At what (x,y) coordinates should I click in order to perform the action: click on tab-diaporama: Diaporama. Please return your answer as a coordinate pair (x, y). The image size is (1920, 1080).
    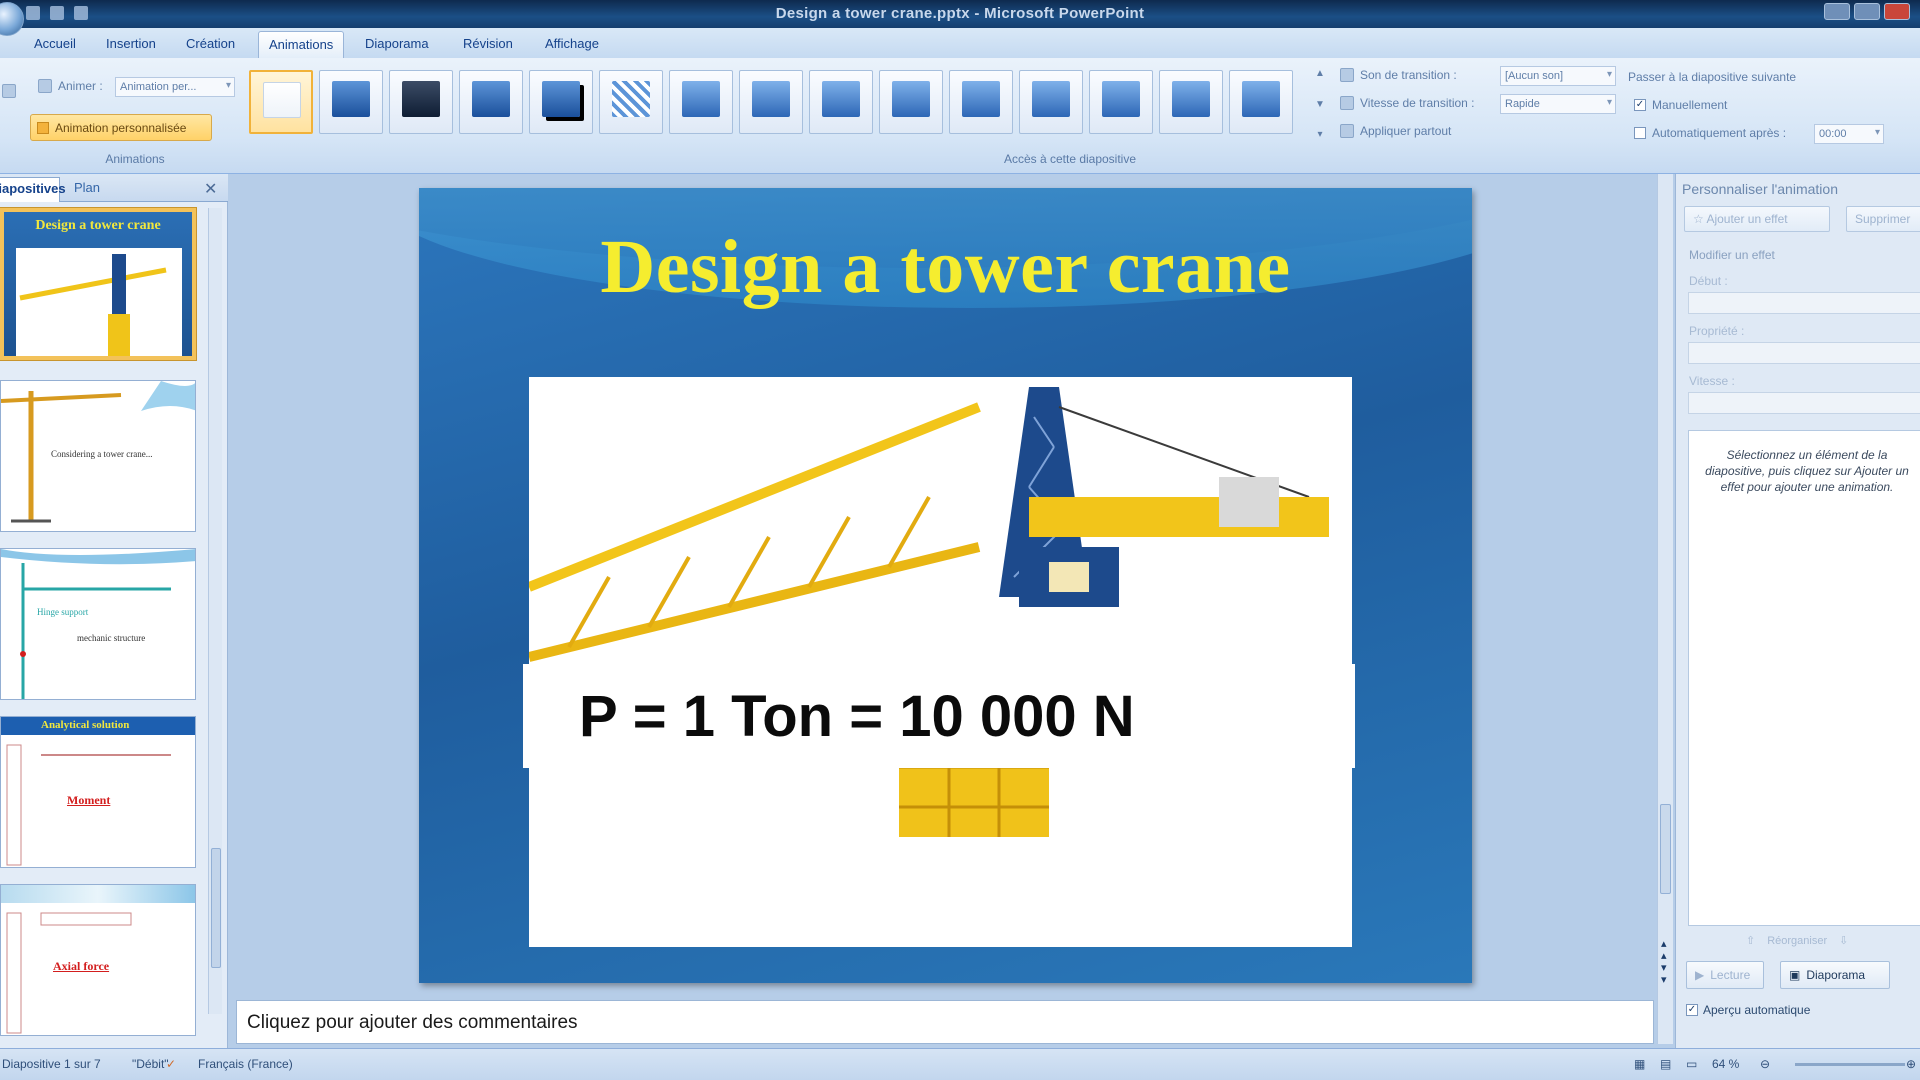
    Looking at the image, I should click on (397, 43).